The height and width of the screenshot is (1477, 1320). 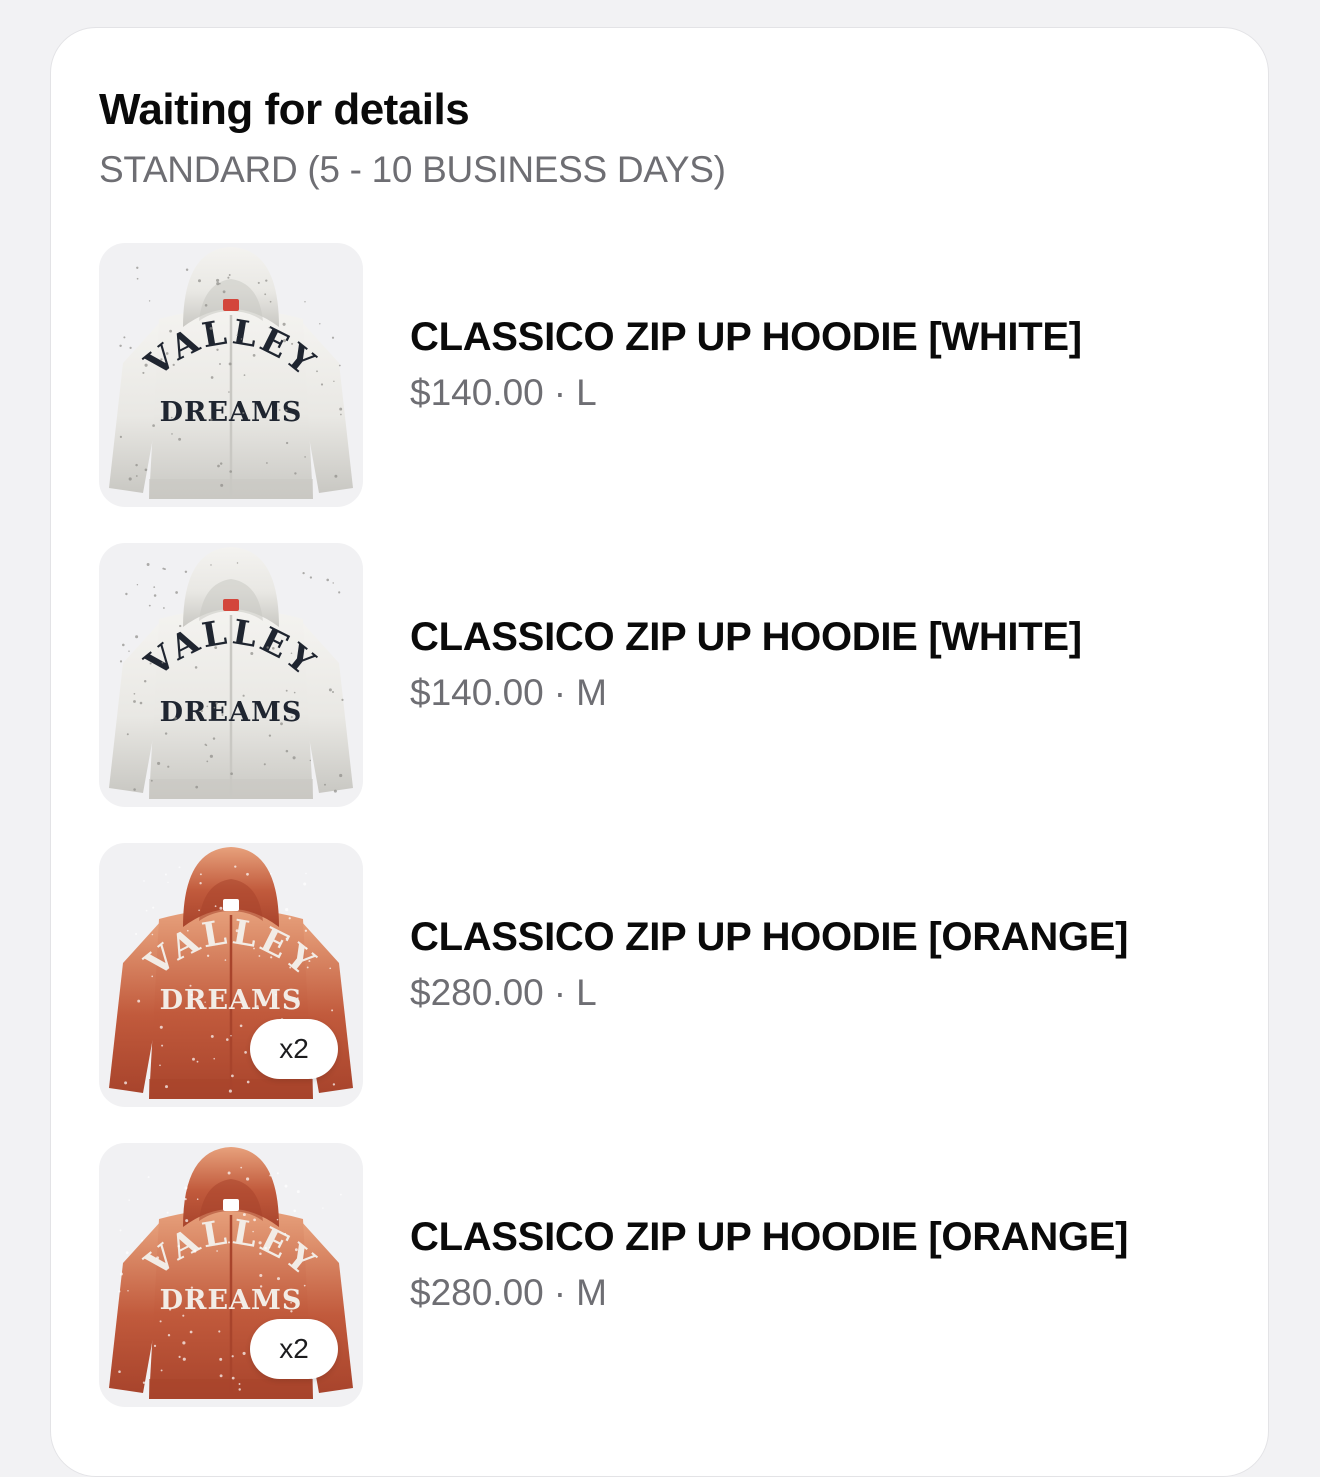 What do you see at coordinates (586, 392) in the screenshot?
I see `product-size: L` at bounding box center [586, 392].